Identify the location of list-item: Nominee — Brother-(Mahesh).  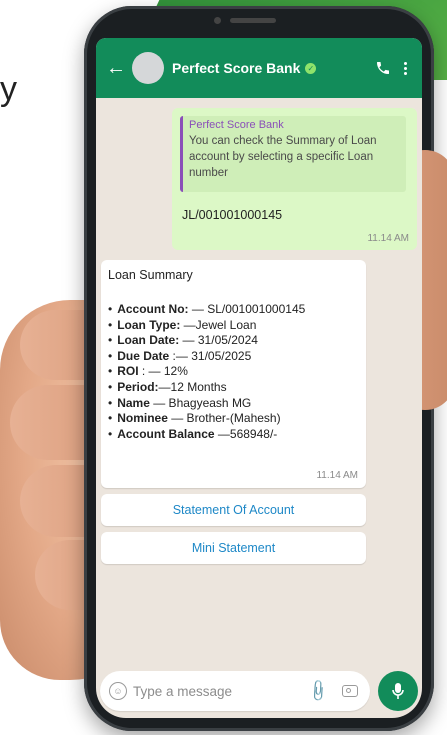
(206, 419).